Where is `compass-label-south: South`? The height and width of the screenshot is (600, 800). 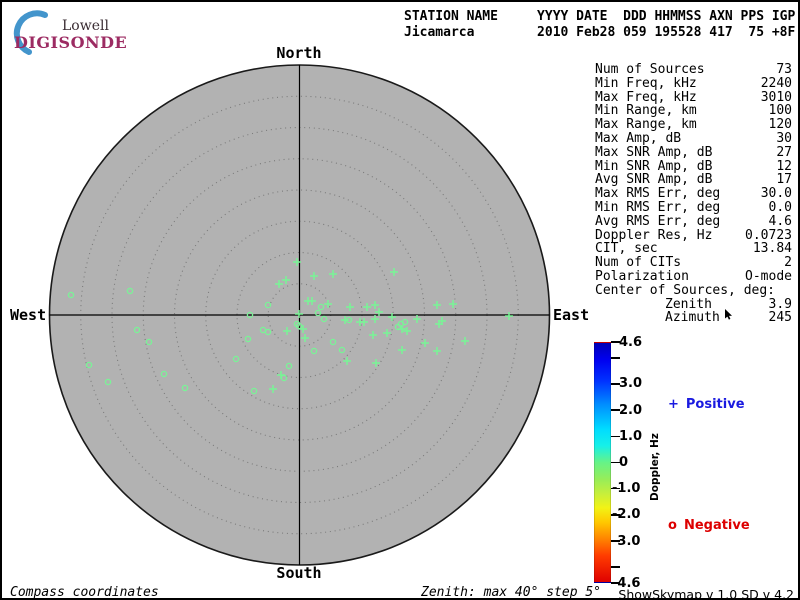
compass-label-south: South is located at coordinates (299, 573).